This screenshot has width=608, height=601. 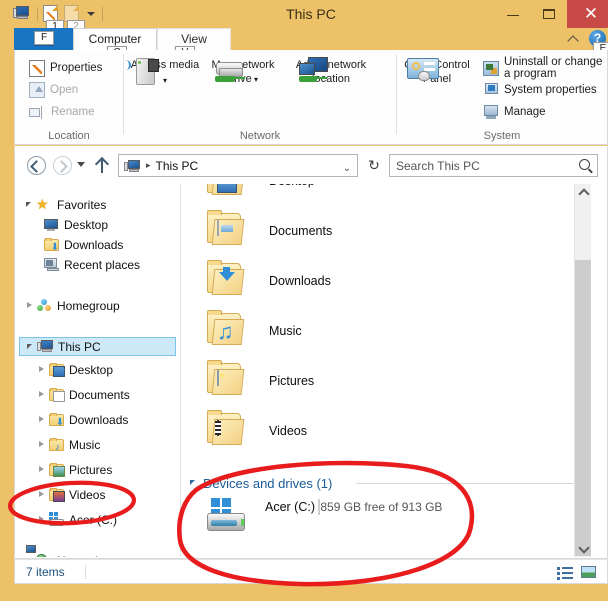 What do you see at coordinates (62, 551) in the screenshot?
I see `sidebar-item-network: Network` at bounding box center [62, 551].